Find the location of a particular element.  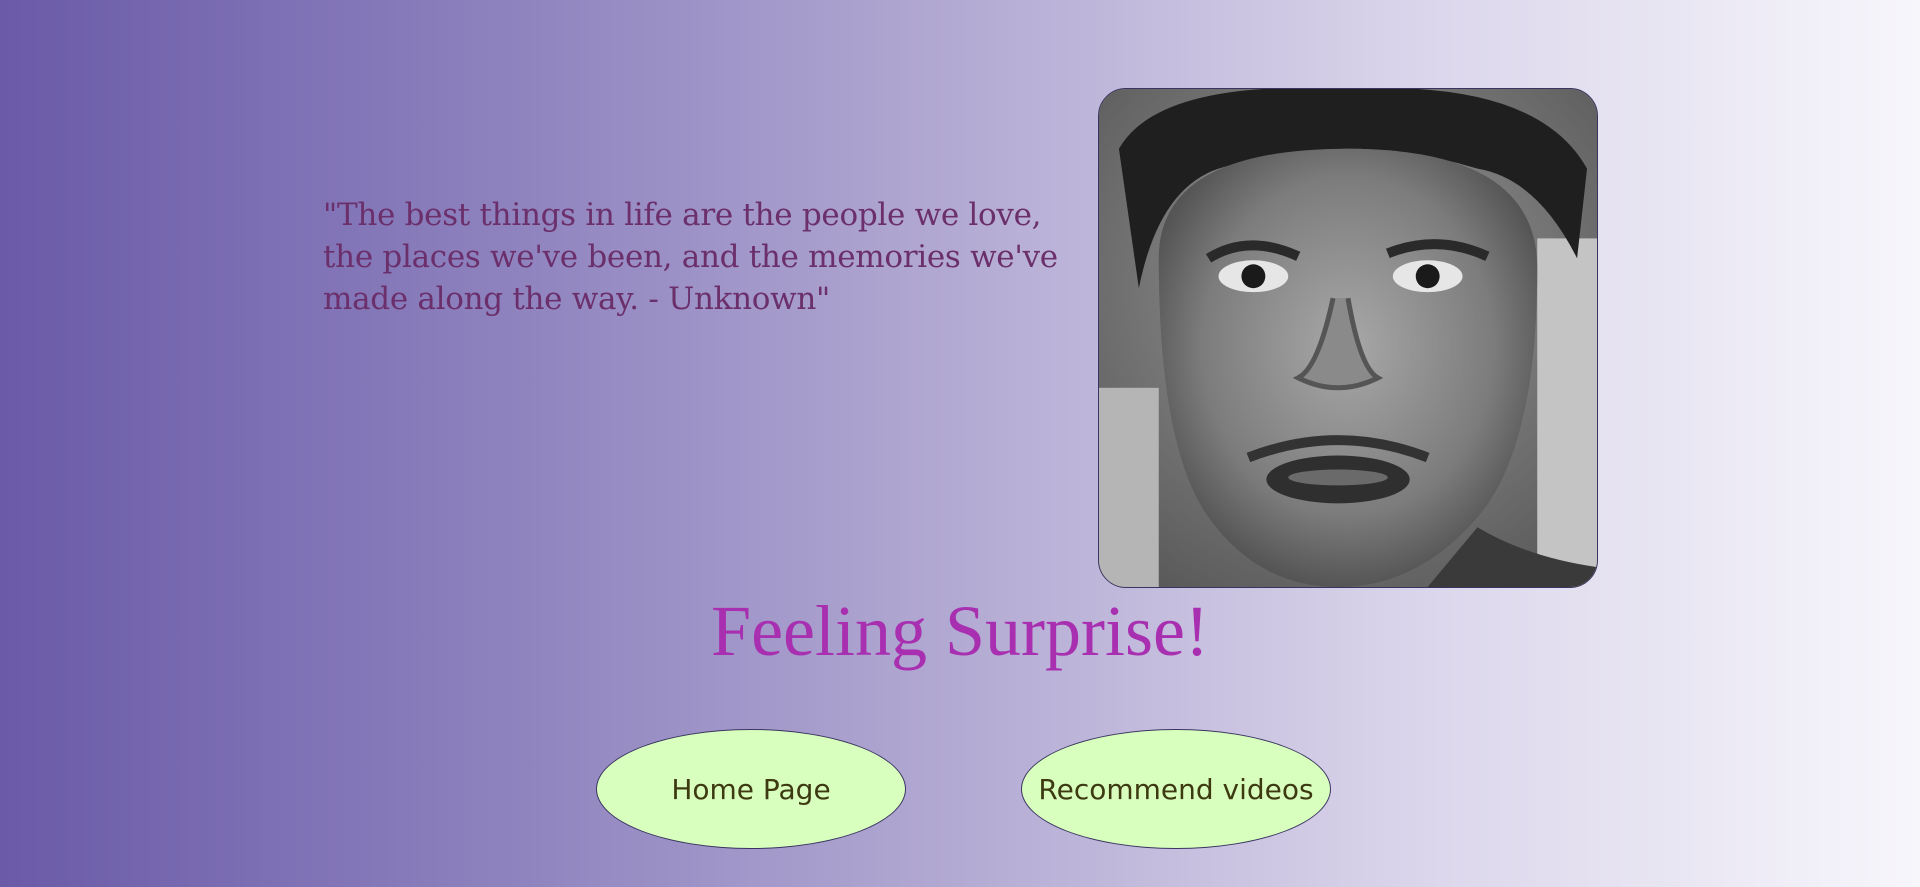

captured-face-photo is located at coordinates (1348, 338).